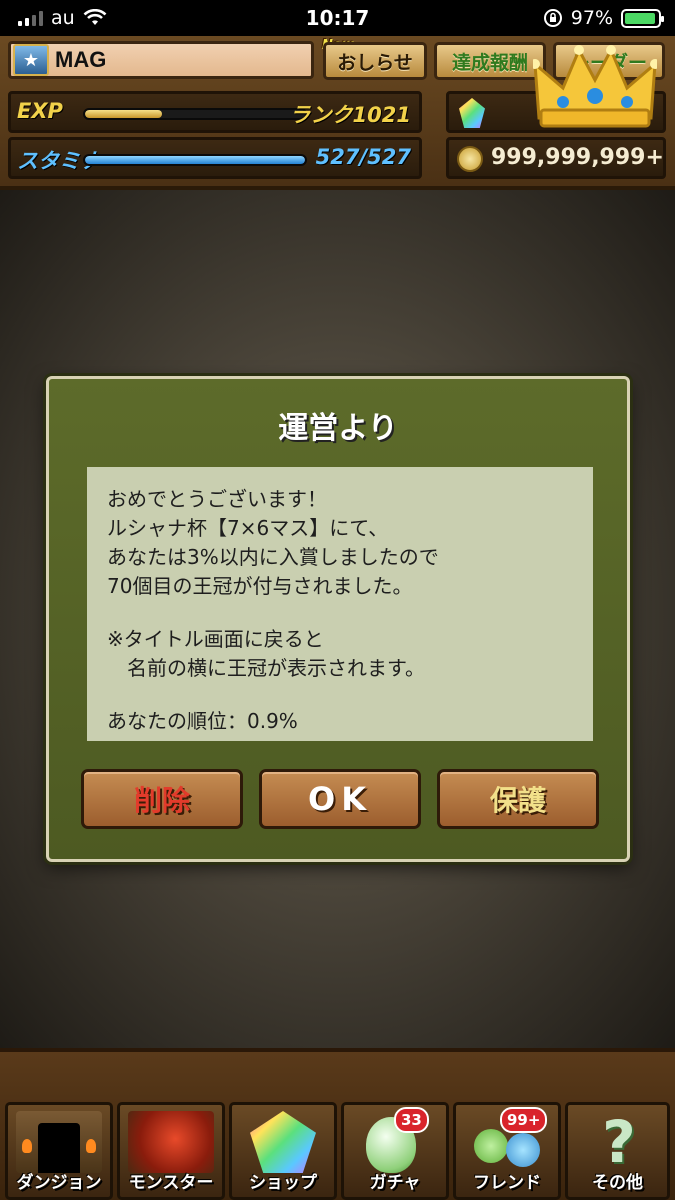  Describe the element at coordinates (350, 115) in the screenshot. I see `rank-value: ランク1021` at that location.